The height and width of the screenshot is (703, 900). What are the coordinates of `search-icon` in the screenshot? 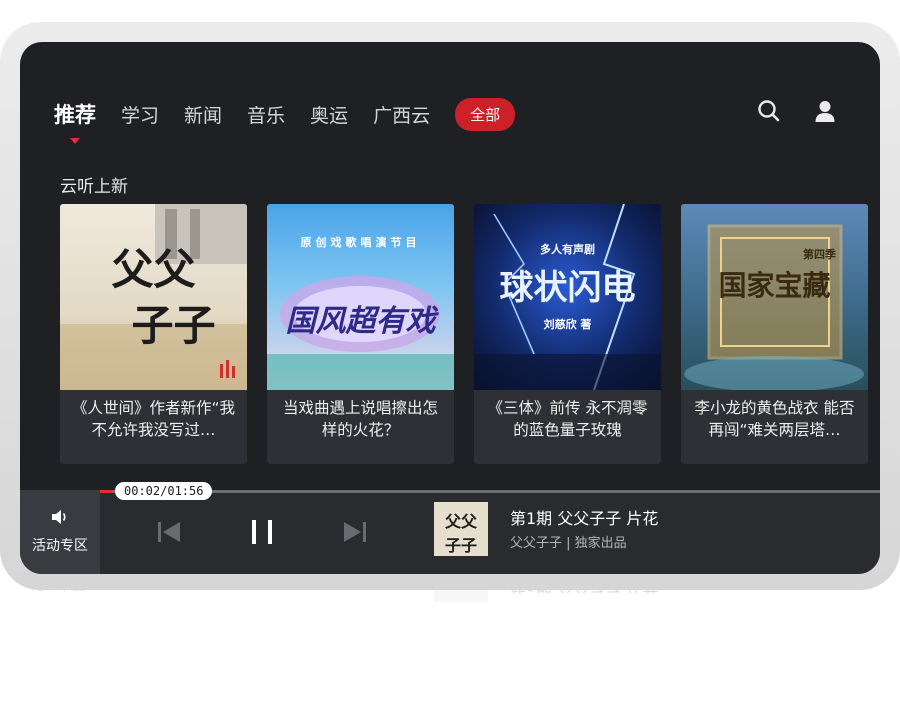 It's located at (769, 111).